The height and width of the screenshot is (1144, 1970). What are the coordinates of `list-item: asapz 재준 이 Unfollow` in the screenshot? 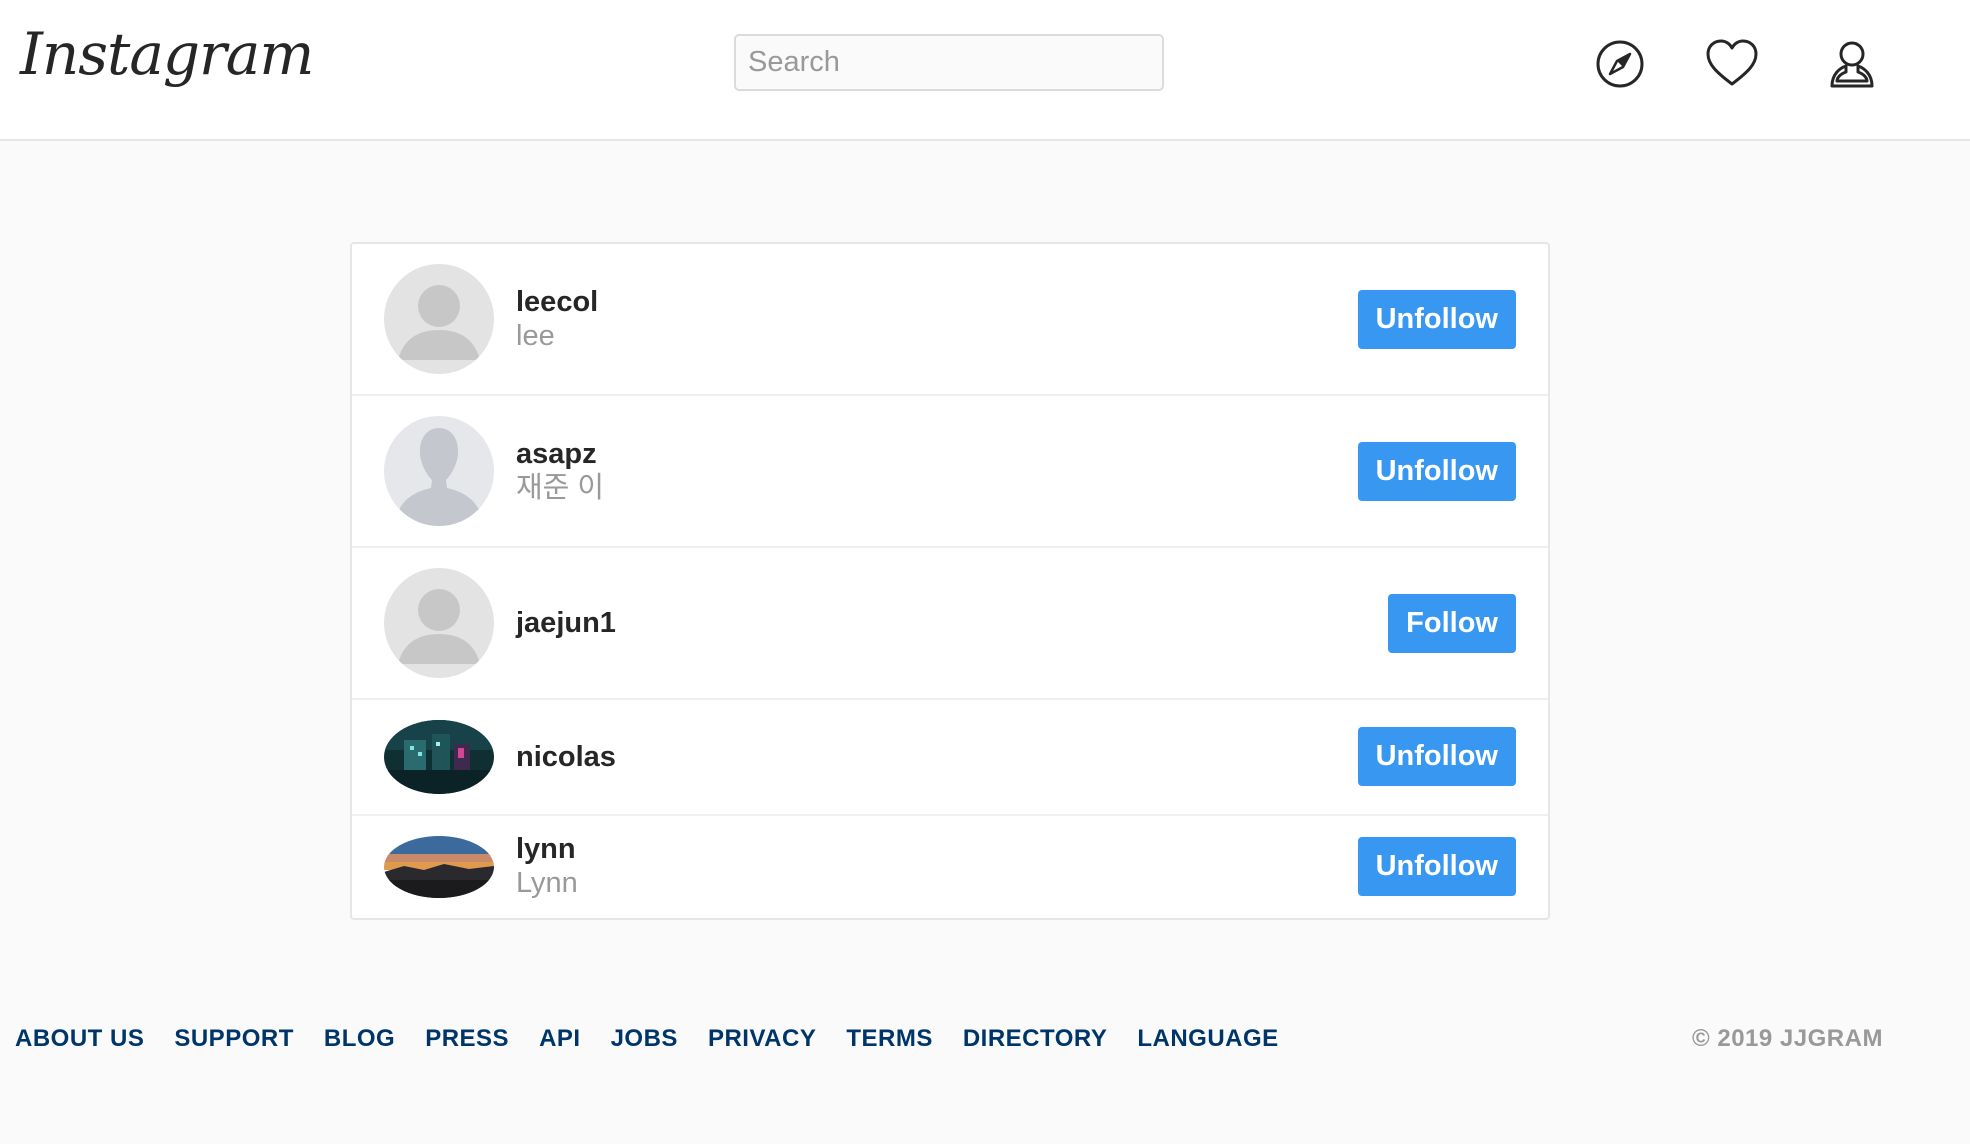 It's located at (950, 472).